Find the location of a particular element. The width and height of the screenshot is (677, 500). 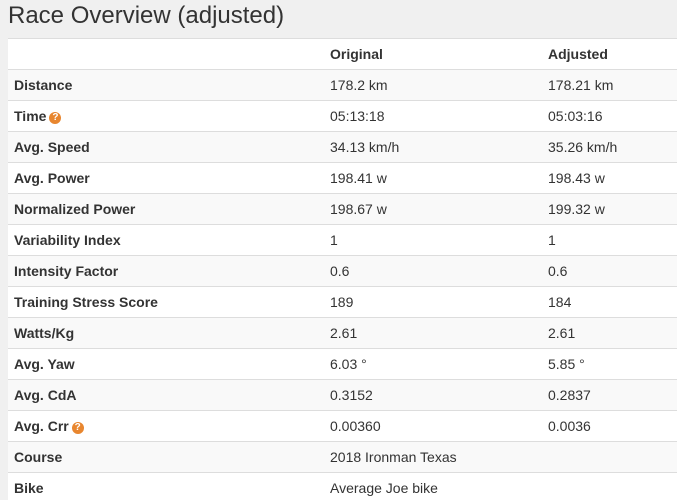

adjusted-value: 178.21 km is located at coordinates (609, 85).